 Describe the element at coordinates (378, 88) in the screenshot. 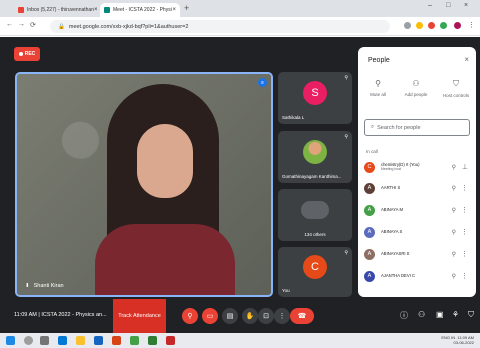

I see `mute-all-button: ⚲ Mute all` at that location.